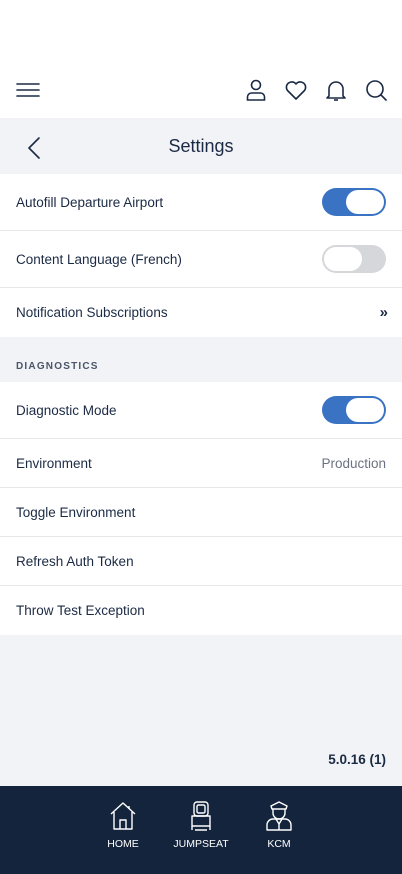 Image resolution: width=402 pixels, height=874 pixels. I want to click on tab-jumpseat: JUMPSEAT, so click(201, 837).